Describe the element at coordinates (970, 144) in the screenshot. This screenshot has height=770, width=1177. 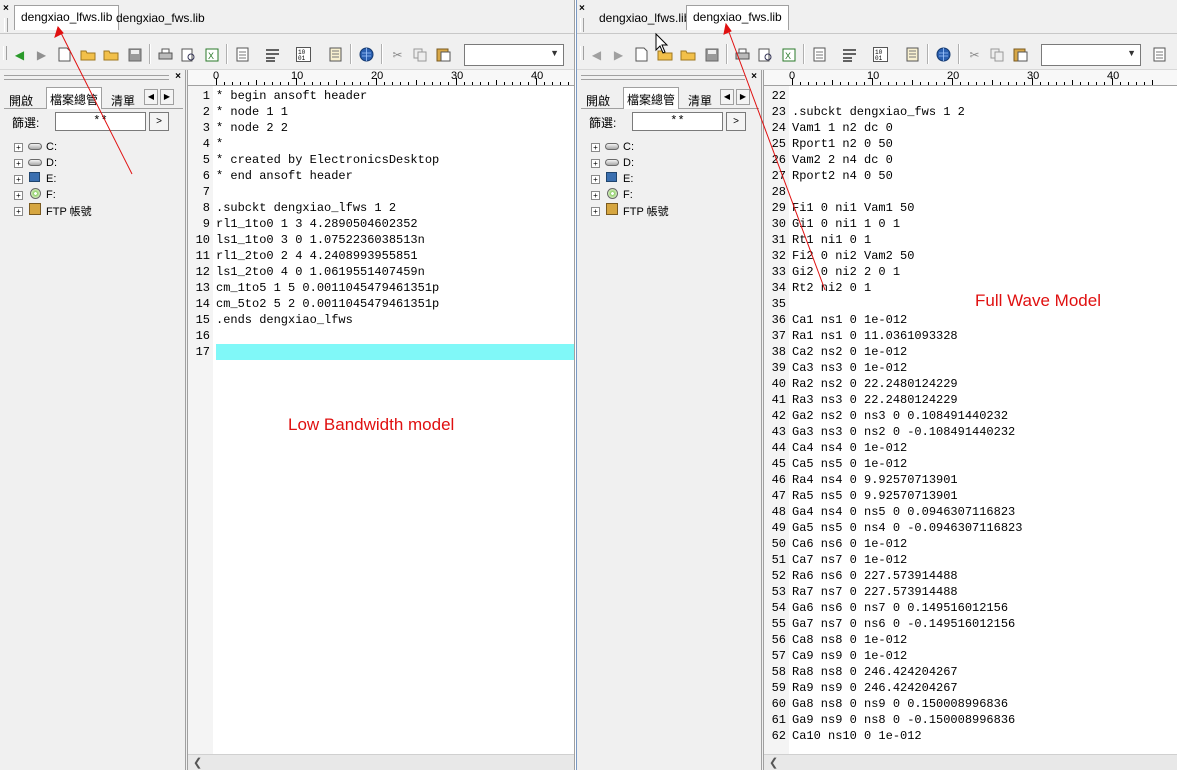
I see `editor-line: 25 Rport1 n2 0 50` at that location.